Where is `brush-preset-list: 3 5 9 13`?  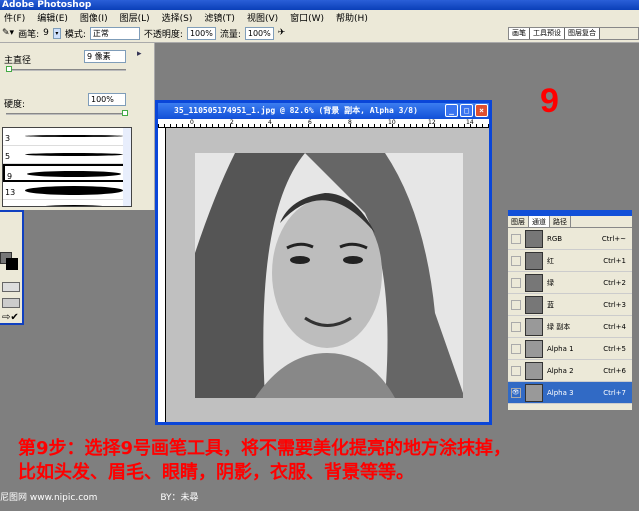
brush-preset-list: 3 5 9 13 is located at coordinates (67, 167).